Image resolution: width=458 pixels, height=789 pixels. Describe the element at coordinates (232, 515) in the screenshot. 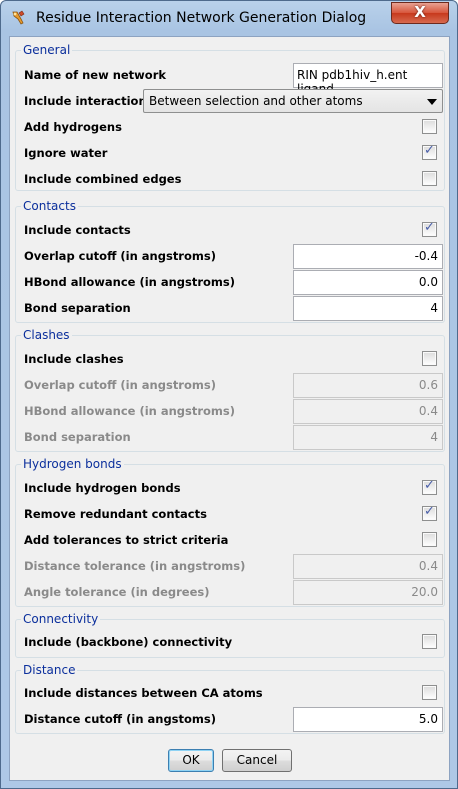

I see `hbonds-redundant-row: Remove redundant contacts ✓` at that location.